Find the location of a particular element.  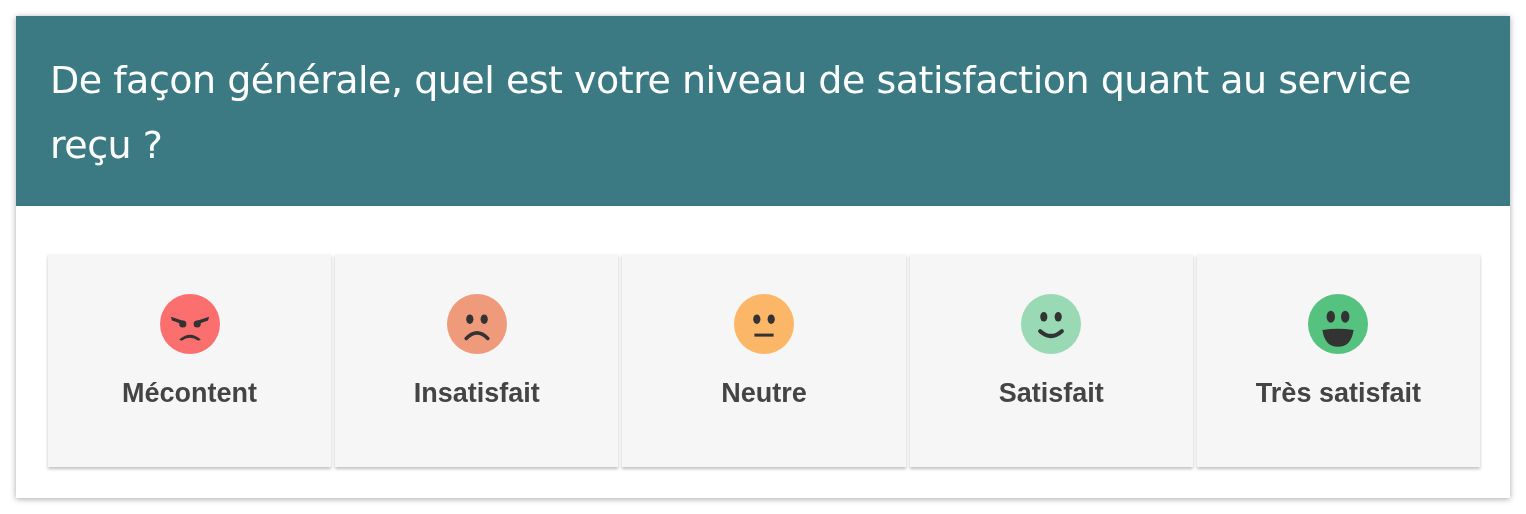

rating-option: Très satisfait is located at coordinates (1338, 360).